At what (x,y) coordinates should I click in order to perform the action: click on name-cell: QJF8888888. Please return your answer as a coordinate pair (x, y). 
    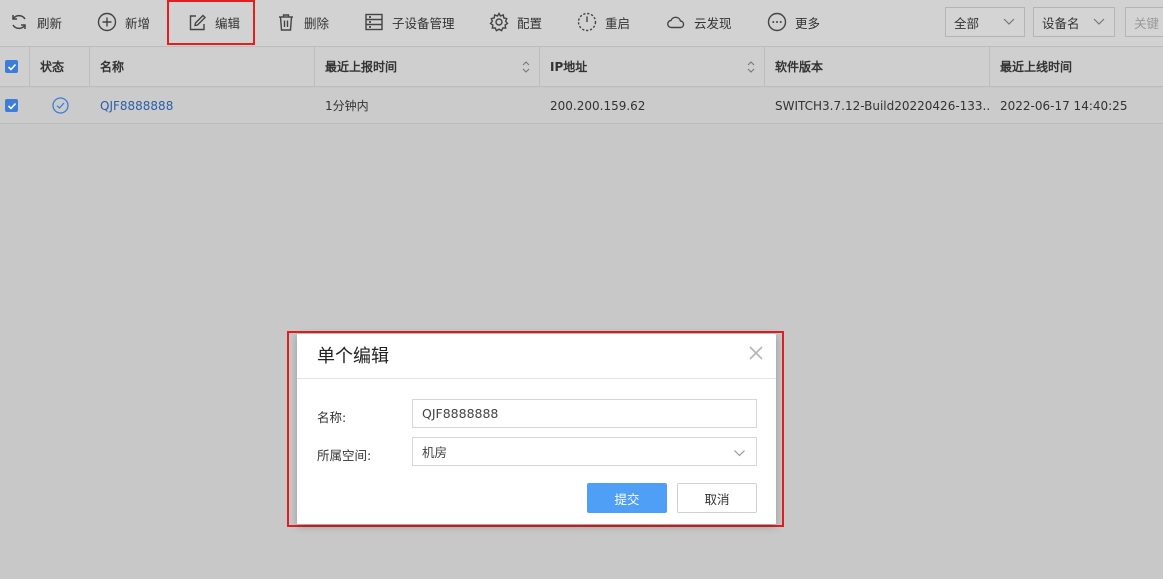
    Looking at the image, I should click on (202, 105).